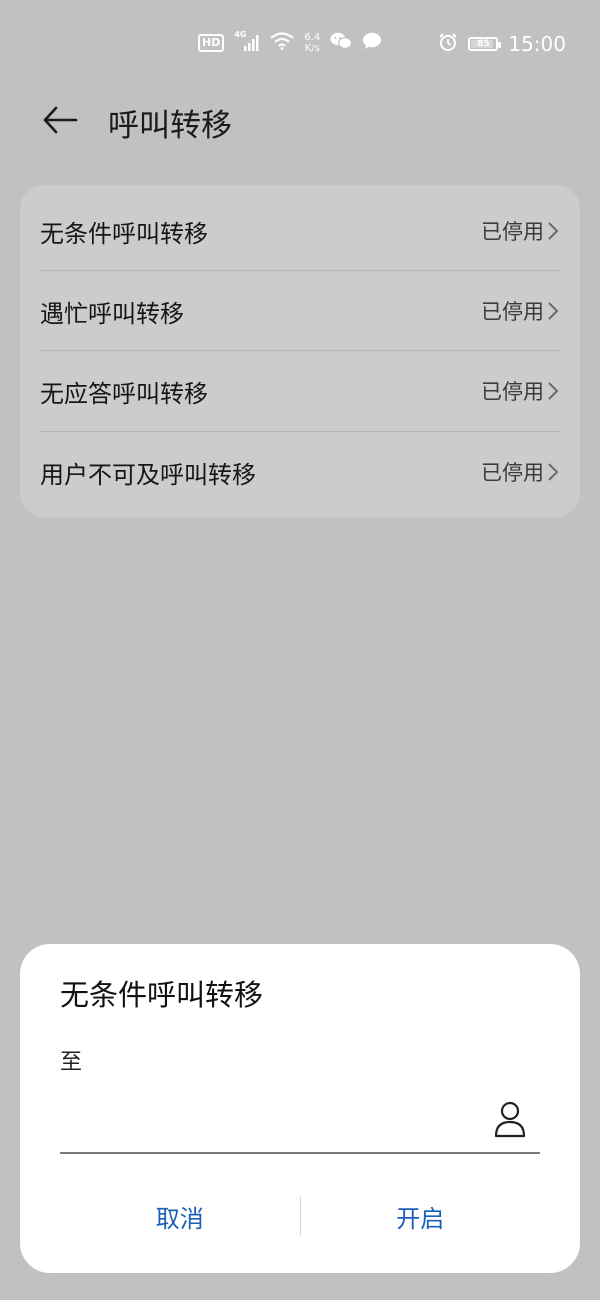 The image size is (600, 1300). What do you see at coordinates (300, 231) in the screenshot?
I see `option-unconditional: 无条件呼叫转移 已停用` at bounding box center [300, 231].